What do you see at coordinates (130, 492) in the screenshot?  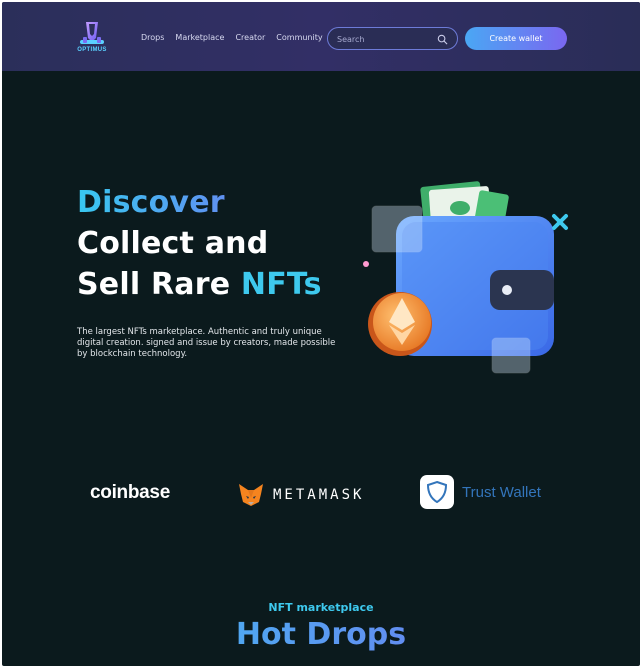 I see `coinbase-logo: coinbase` at bounding box center [130, 492].